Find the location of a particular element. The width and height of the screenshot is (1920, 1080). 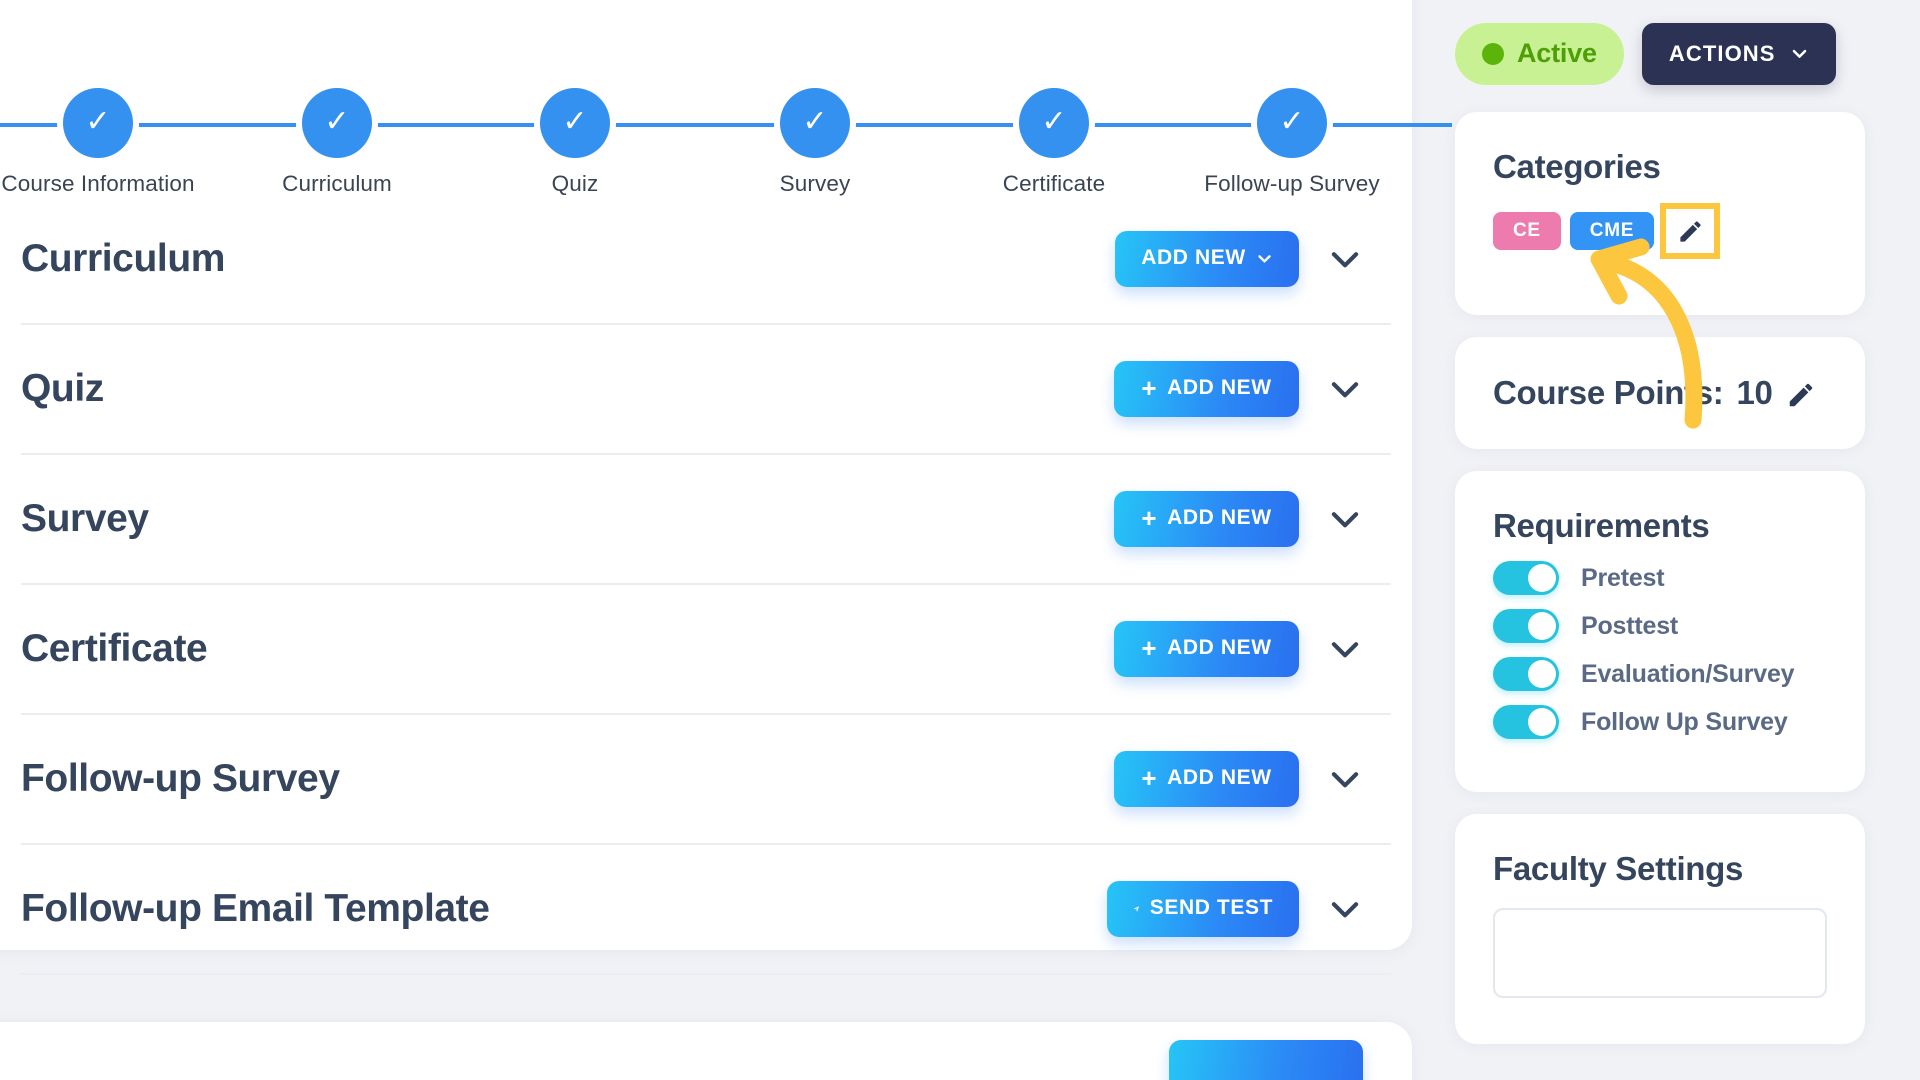

status-badge: Active is located at coordinates (1539, 54).